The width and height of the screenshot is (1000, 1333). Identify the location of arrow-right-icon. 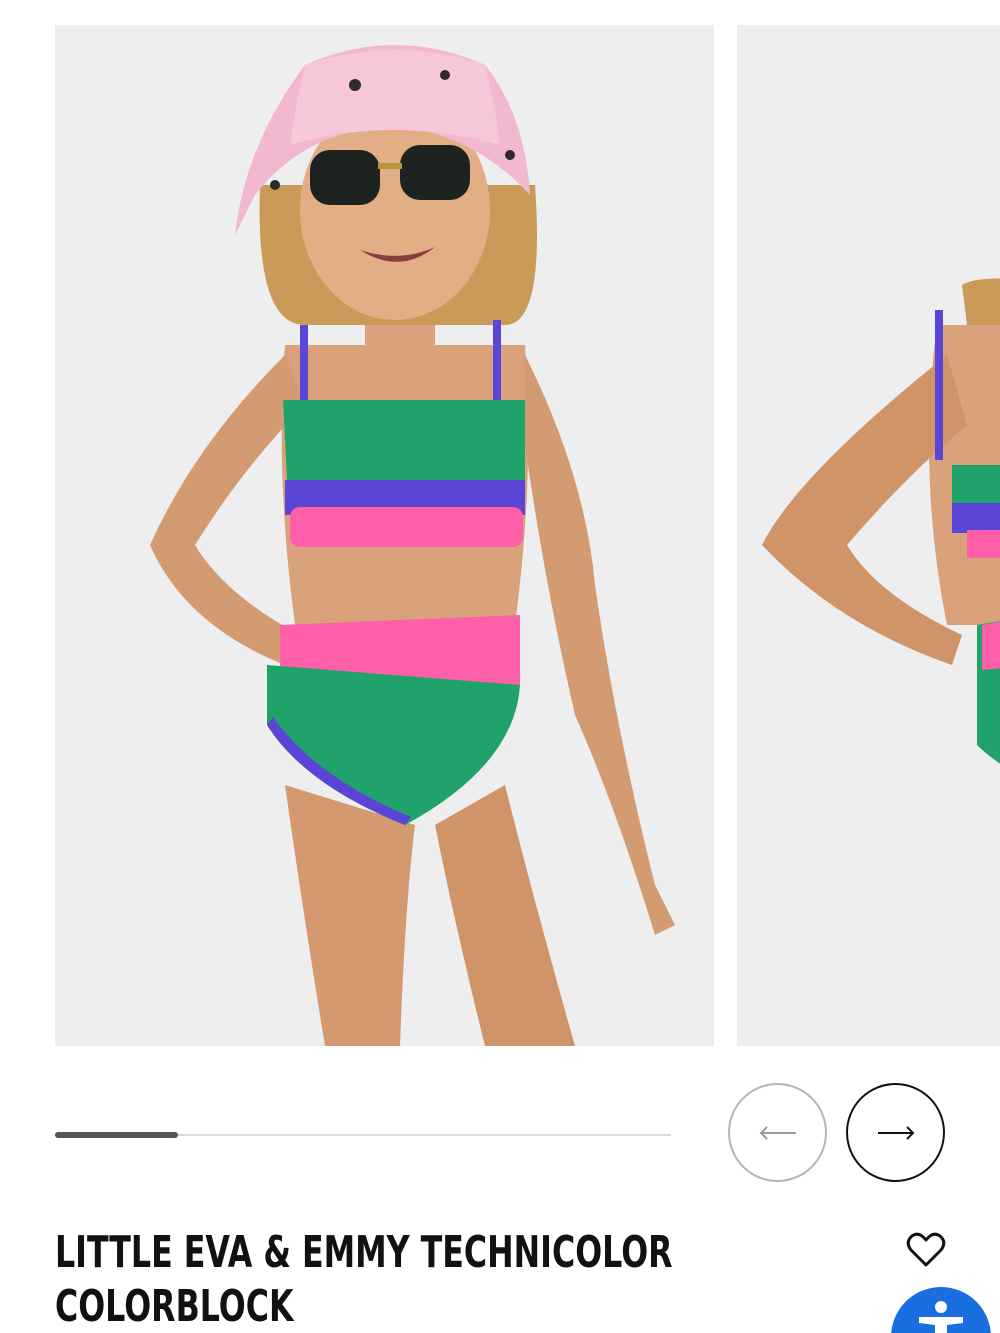
(895, 1132).